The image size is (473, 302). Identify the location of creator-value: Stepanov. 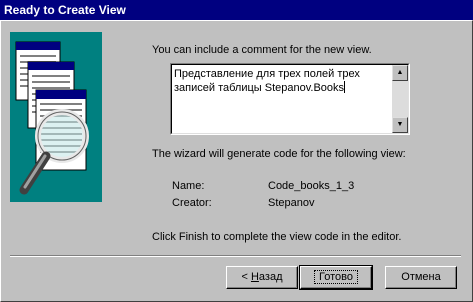
(291, 203).